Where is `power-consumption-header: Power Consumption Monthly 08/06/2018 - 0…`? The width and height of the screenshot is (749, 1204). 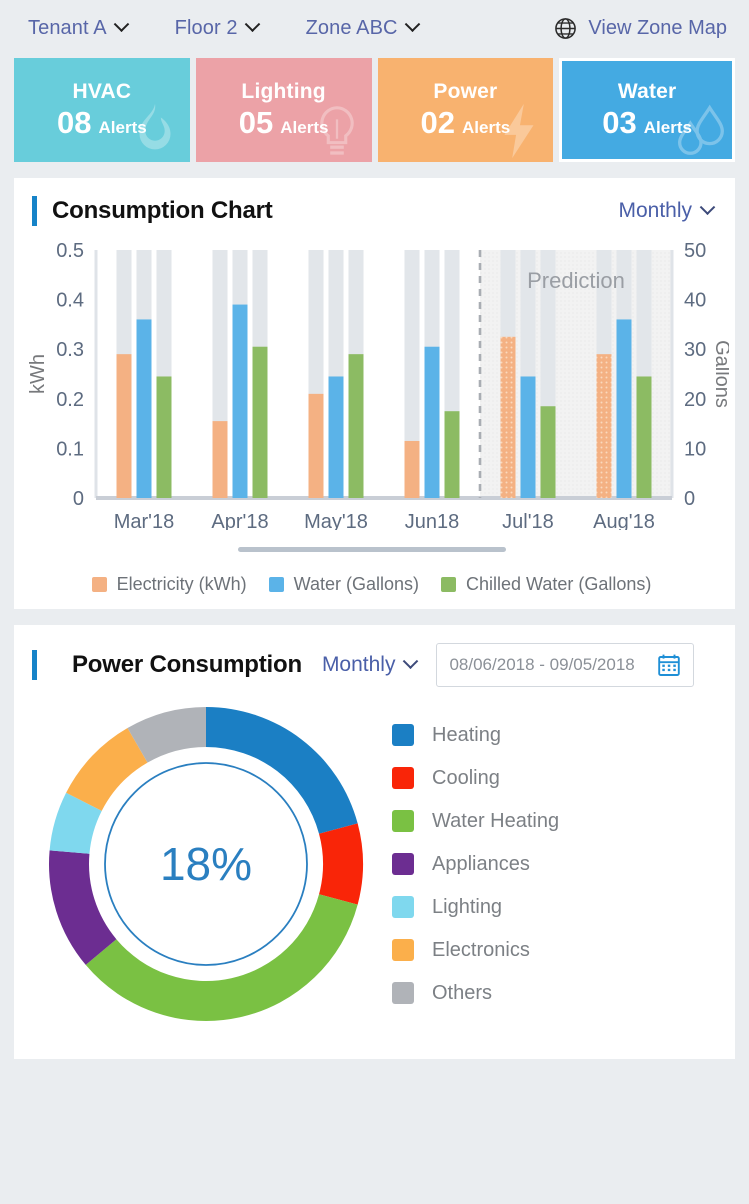 power-consumption-header: Power Consumption Monthly 08/06/2018 - 0… is located at coordinates (374, 662).